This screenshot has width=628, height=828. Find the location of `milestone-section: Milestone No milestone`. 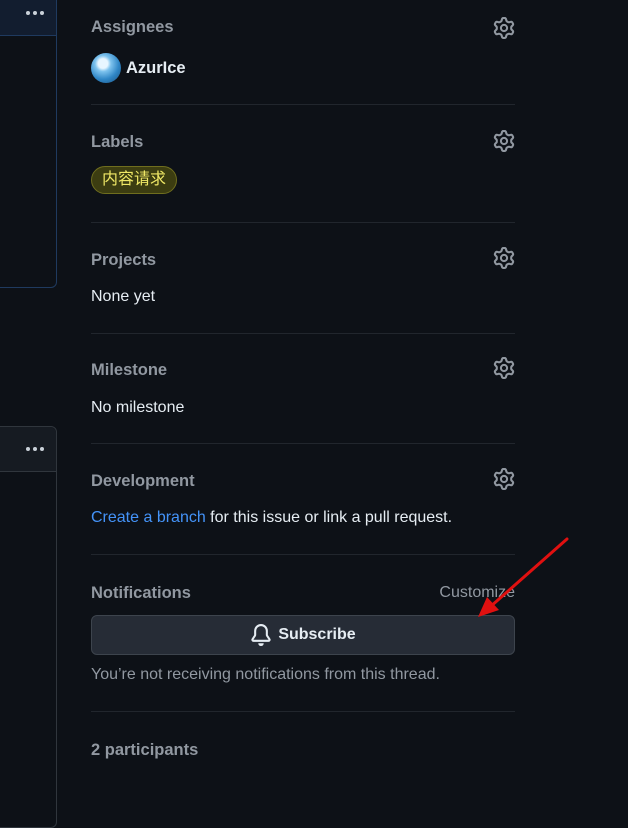

milestone-section: Milestone No milestone is located at coordinates (303, 389).